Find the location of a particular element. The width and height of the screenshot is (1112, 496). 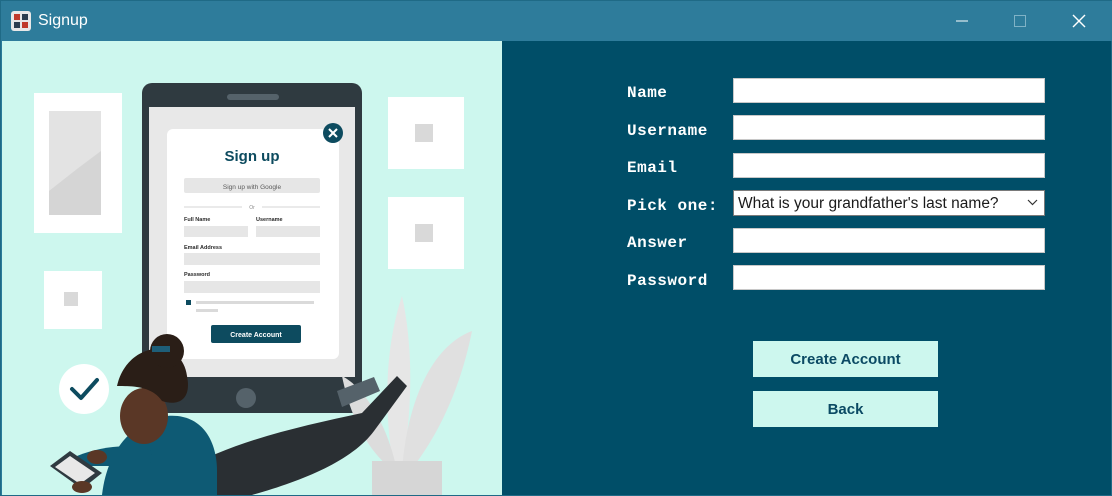

minimize-icon is located at coordinates (962, 21).